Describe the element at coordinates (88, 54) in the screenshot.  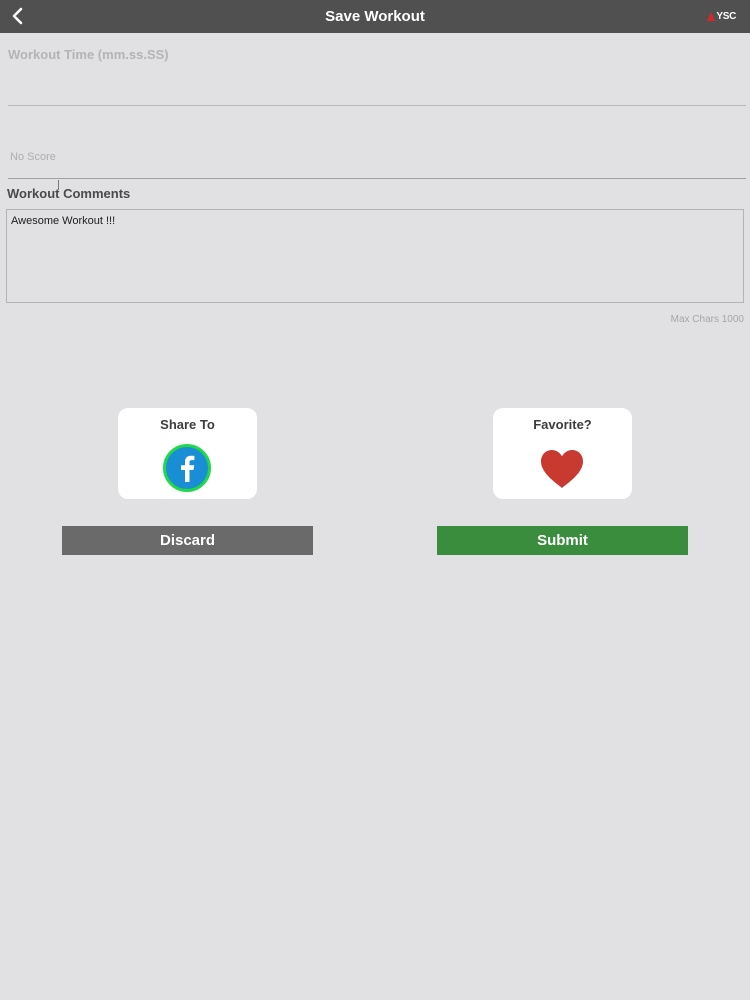
I see `workout-time-label: Workout Time (mm.ss.SS)` at that location.